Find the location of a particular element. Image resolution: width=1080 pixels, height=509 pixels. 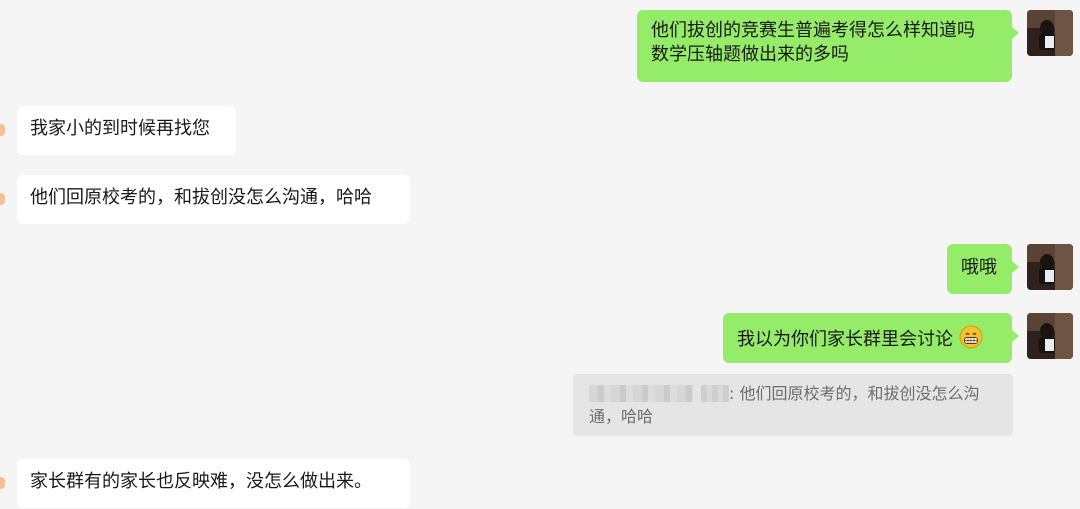

sent-message-bubble: 哦哦 is located at coordinates (979, 269).